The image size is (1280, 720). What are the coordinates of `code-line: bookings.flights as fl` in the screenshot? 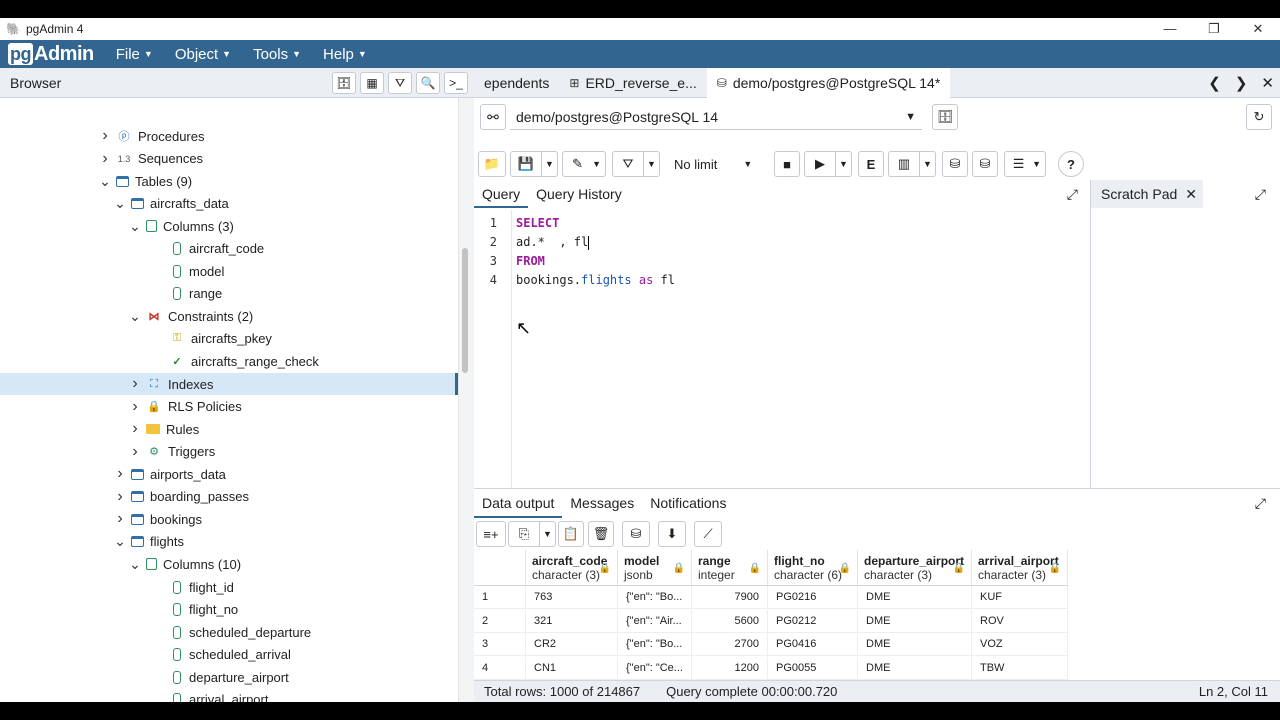 It's located at (595, 280).